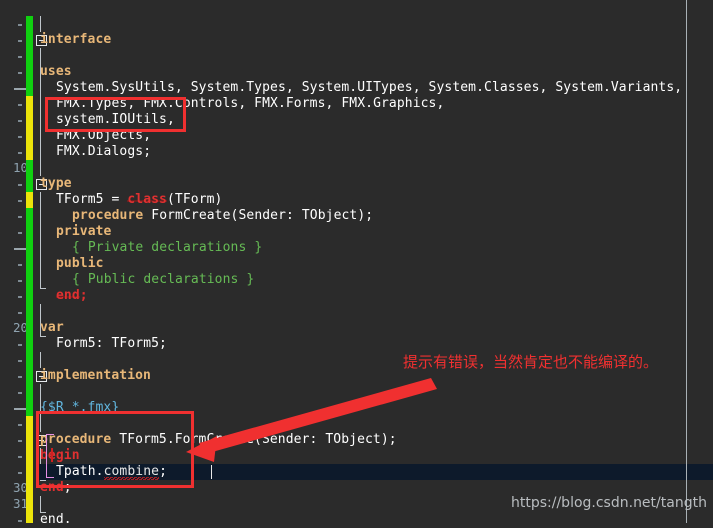 The image size is (713, 528). I want to click on uses-clause-highlight-box, so click(115, 114).